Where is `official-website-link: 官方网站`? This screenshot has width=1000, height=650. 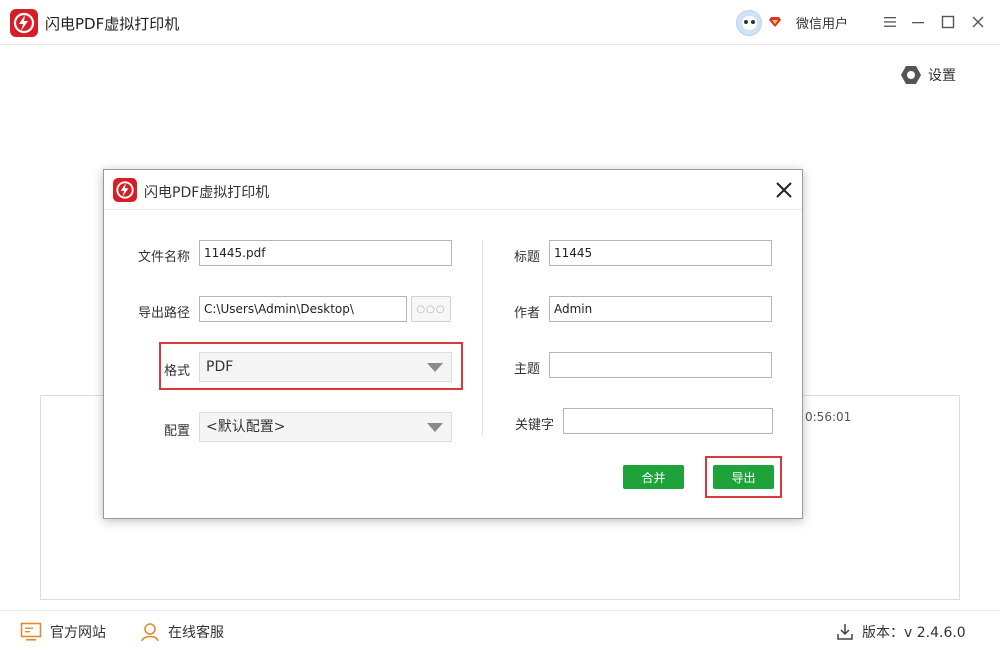
official-website-link: 官方网站 is located at coordinates (63, 632).